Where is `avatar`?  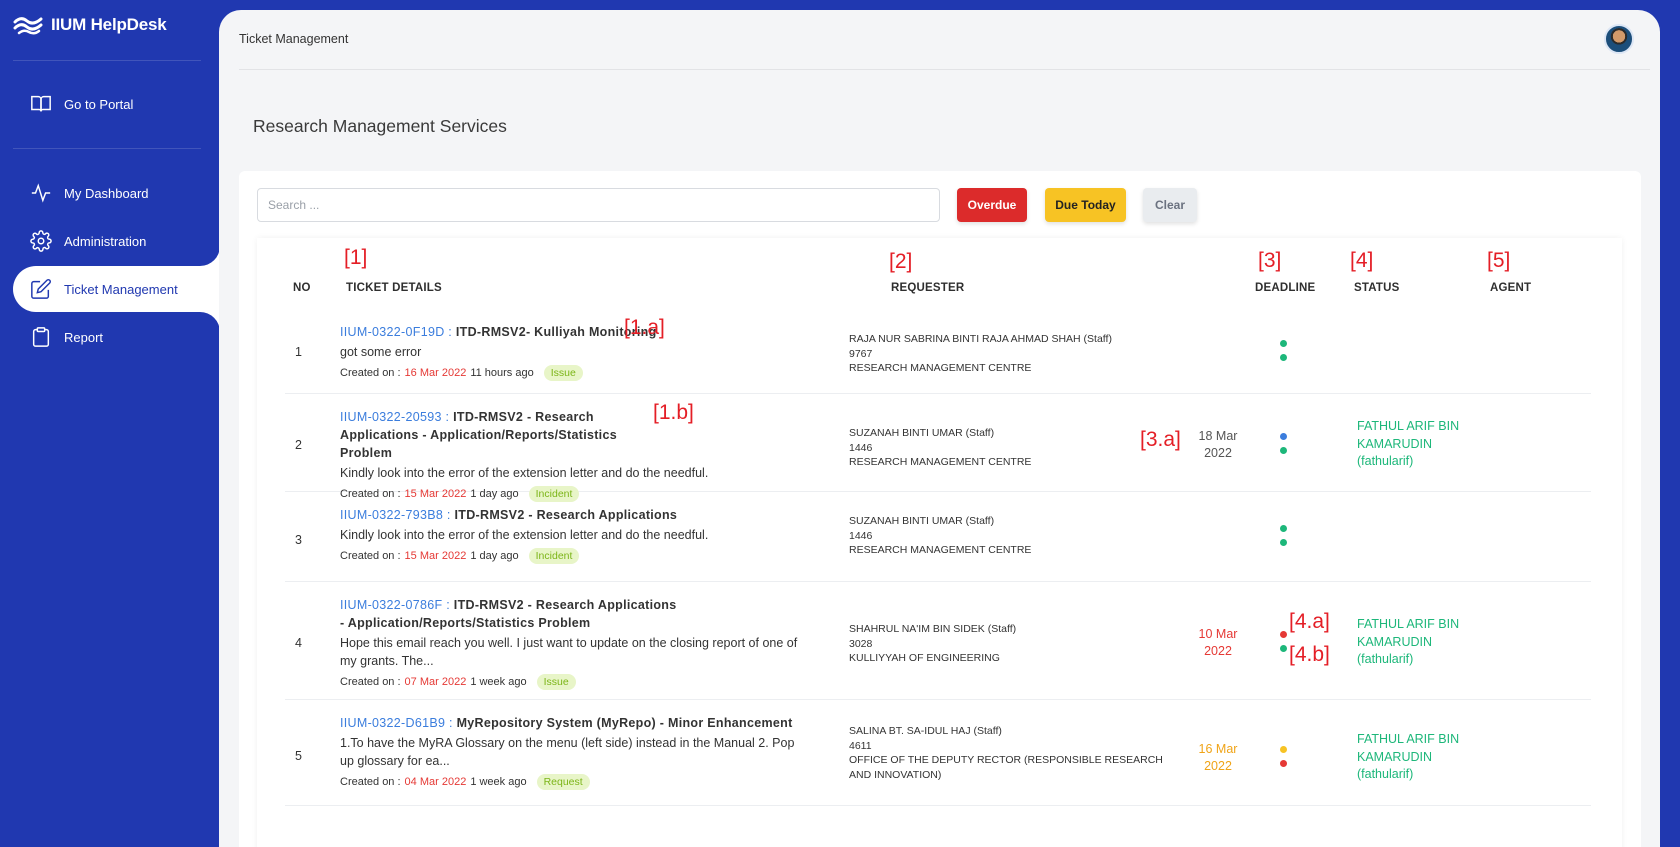
avatar is located at coordinates (1619, 39).